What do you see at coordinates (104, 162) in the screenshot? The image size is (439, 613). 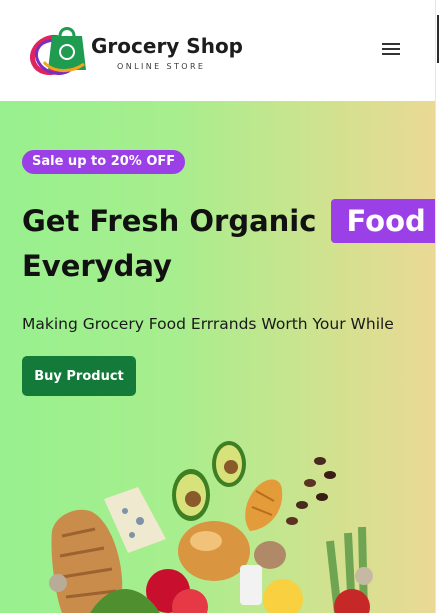 I see `sale-badge: Sale up to 20% OFF` at bounding box center [104, 162].